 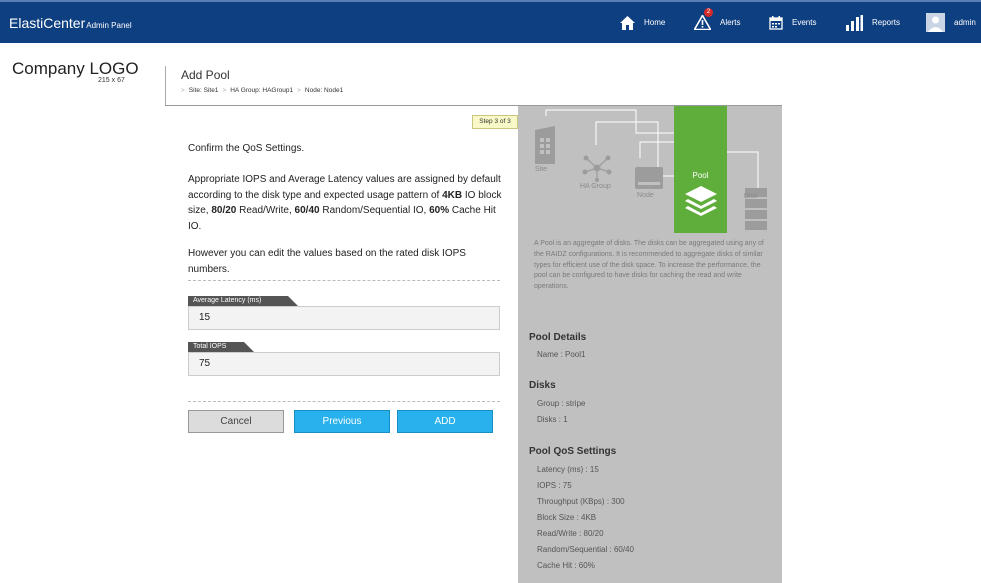 What do you see at coordinates (708, 12) in the screenshot?
I see `alerts-badge: 2` at bounding box center [708, 12].